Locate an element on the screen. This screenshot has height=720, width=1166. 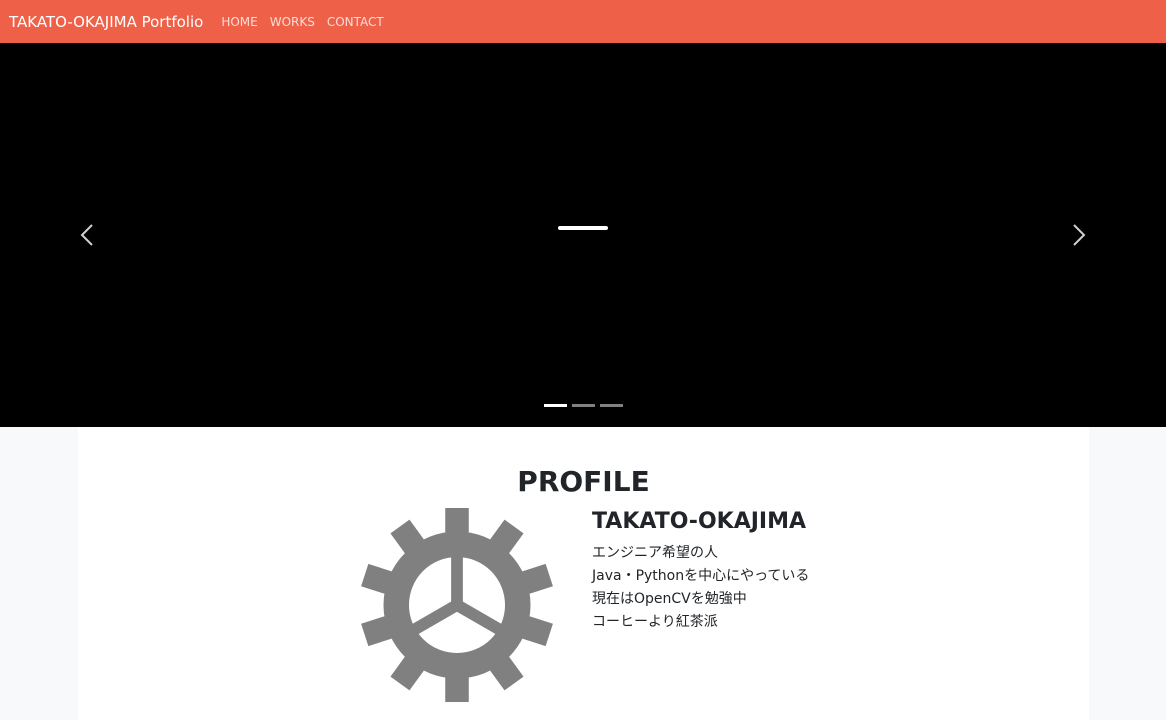
chevron-right-icon is located at coordinates (1079, 235).